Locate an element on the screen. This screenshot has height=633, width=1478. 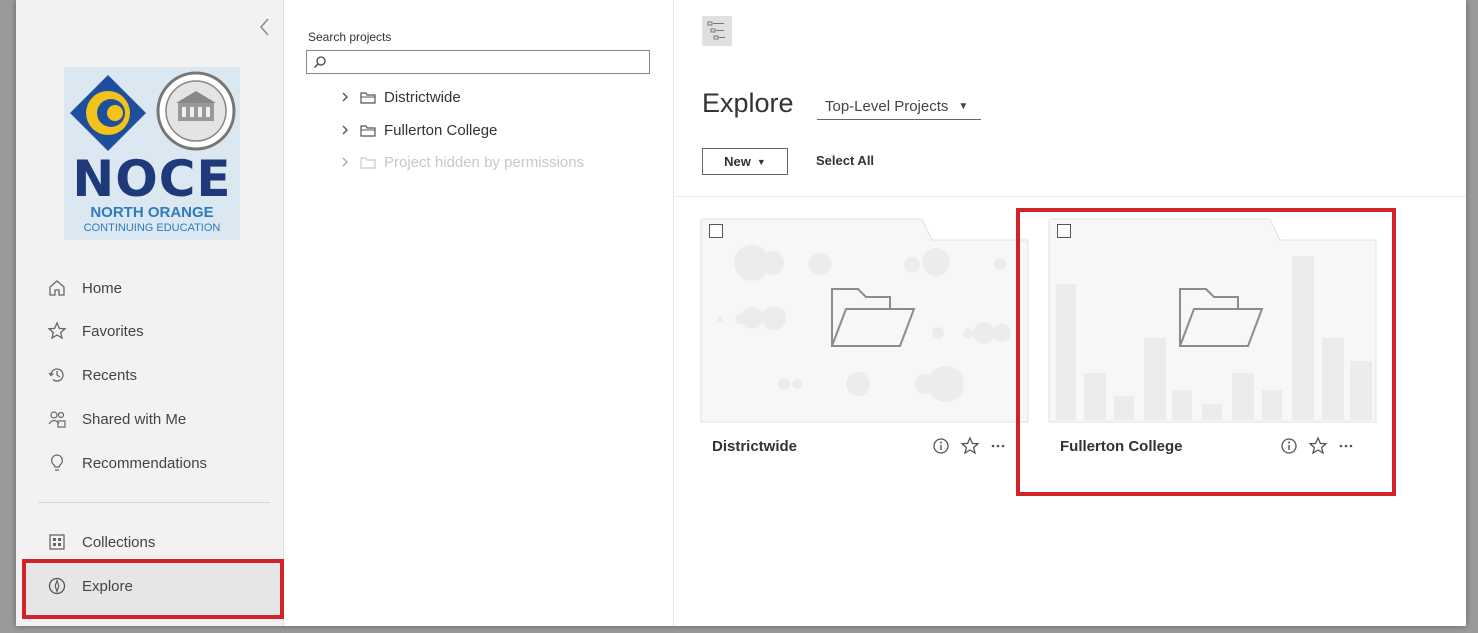
toolbar-divider is located at coordinates (1070, 196).